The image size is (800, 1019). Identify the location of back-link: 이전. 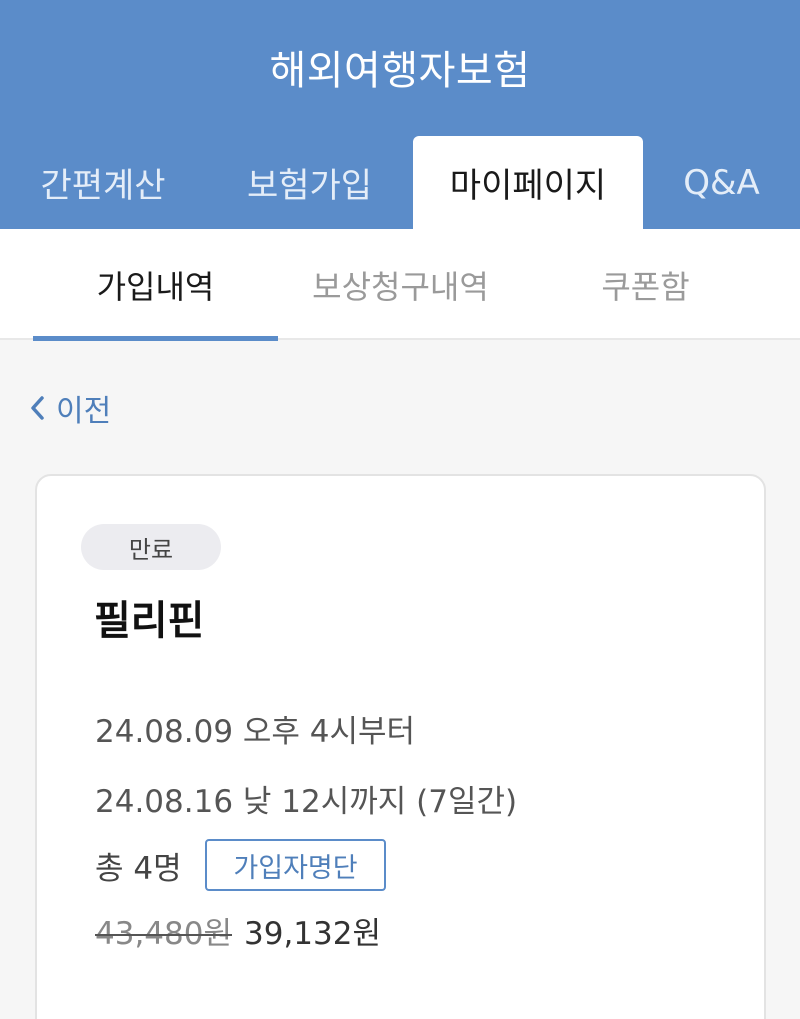
(69, 408).